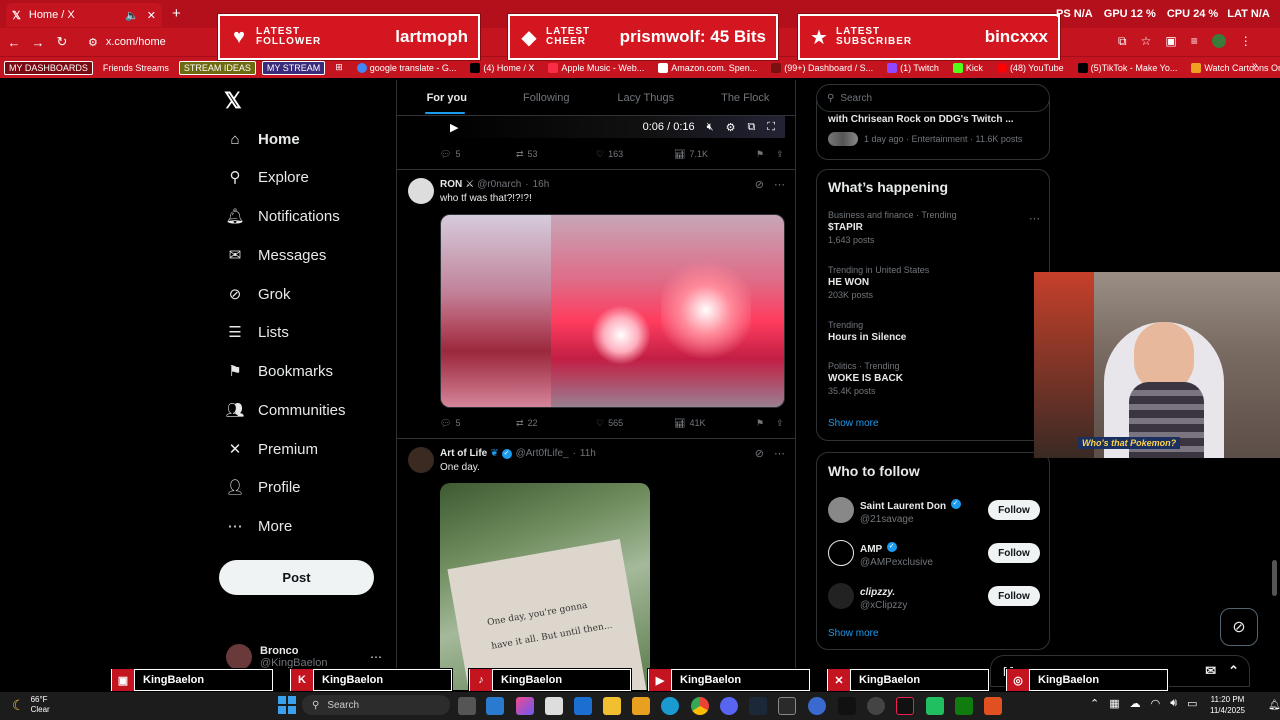  What do you see at coordinates (670, 706) in the screenshot?
I see `edge-icon` at bounding box center [670, 706].